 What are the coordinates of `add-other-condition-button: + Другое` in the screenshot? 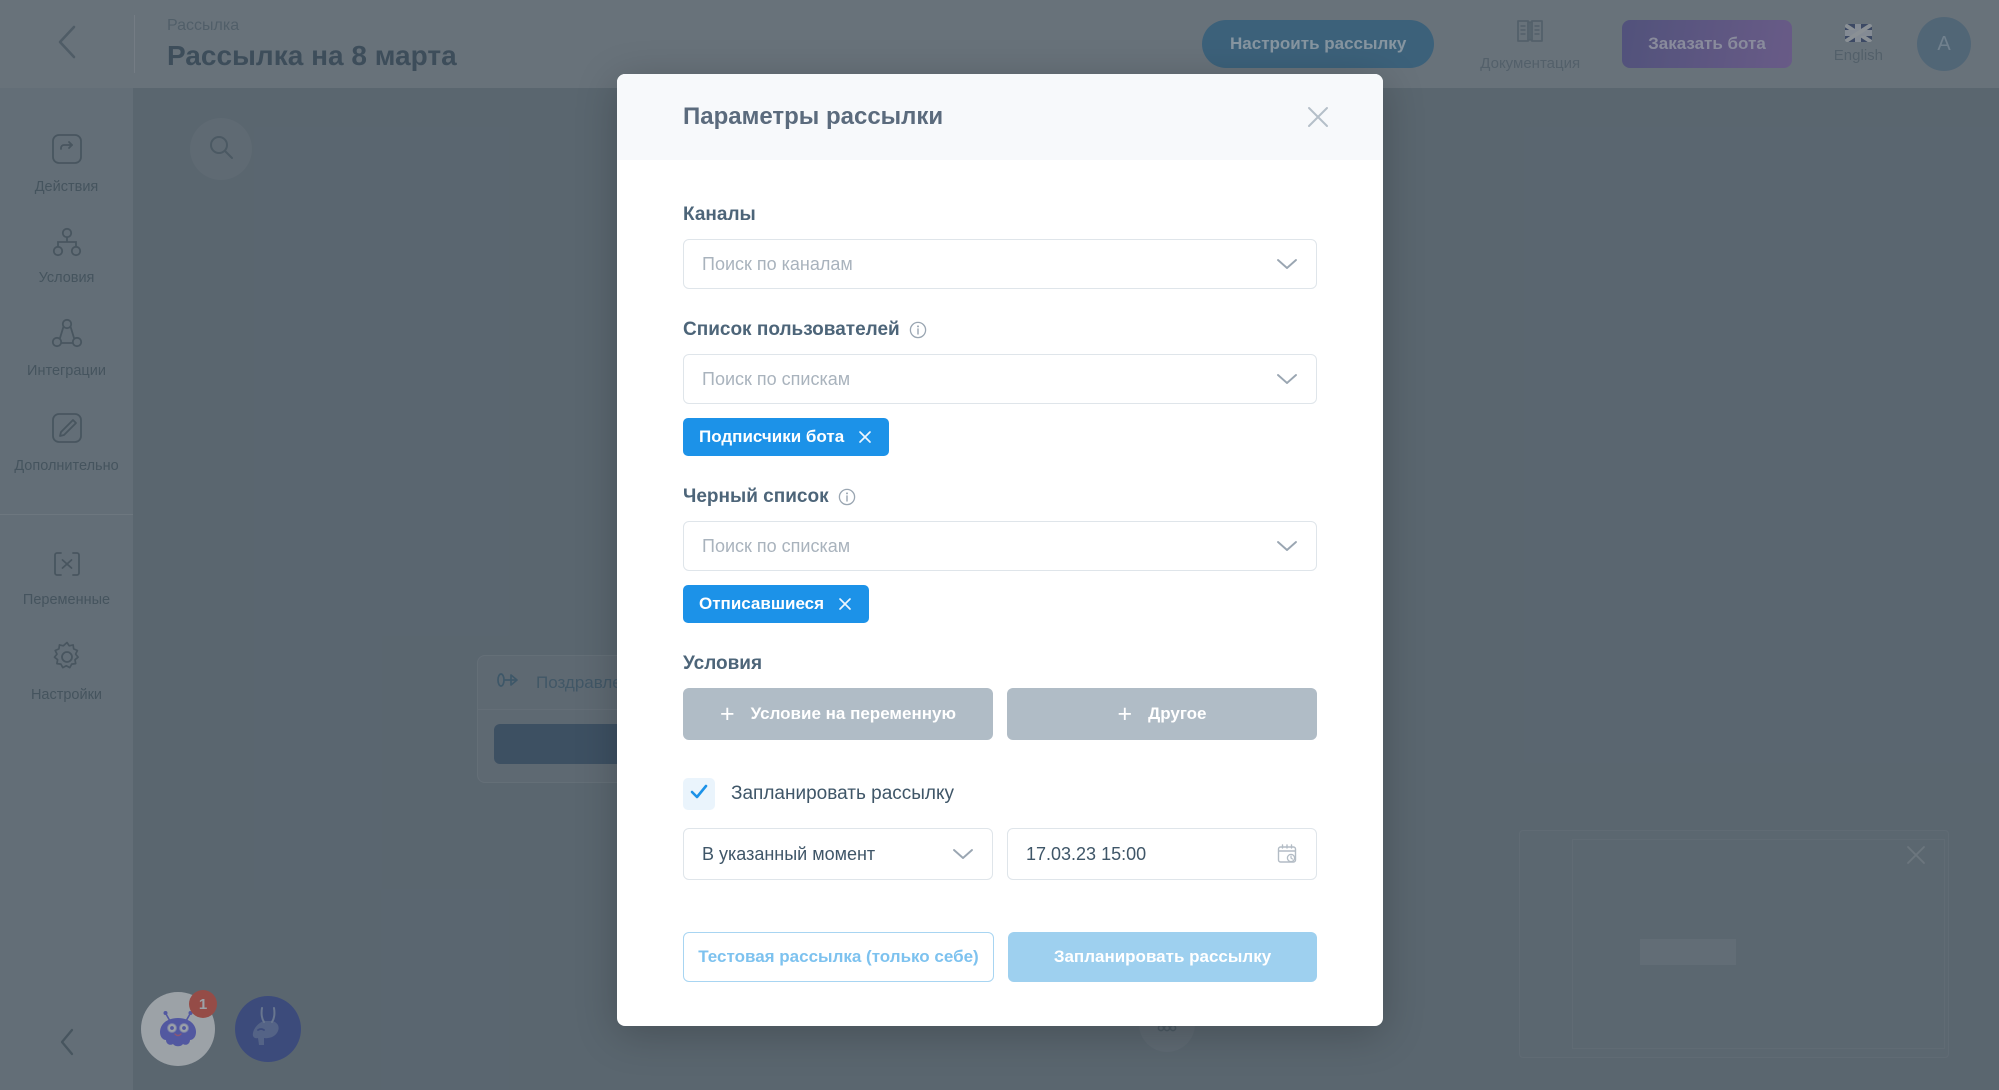 It's located at (1162, 714).